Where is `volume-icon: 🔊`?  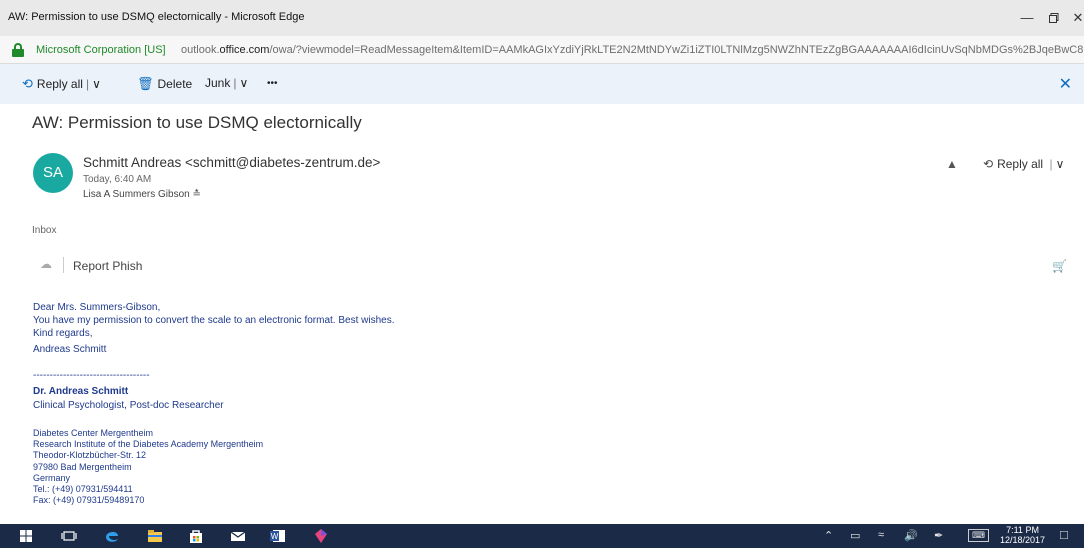 volume-icon: 🔊 is located at coordinates (911, 535).